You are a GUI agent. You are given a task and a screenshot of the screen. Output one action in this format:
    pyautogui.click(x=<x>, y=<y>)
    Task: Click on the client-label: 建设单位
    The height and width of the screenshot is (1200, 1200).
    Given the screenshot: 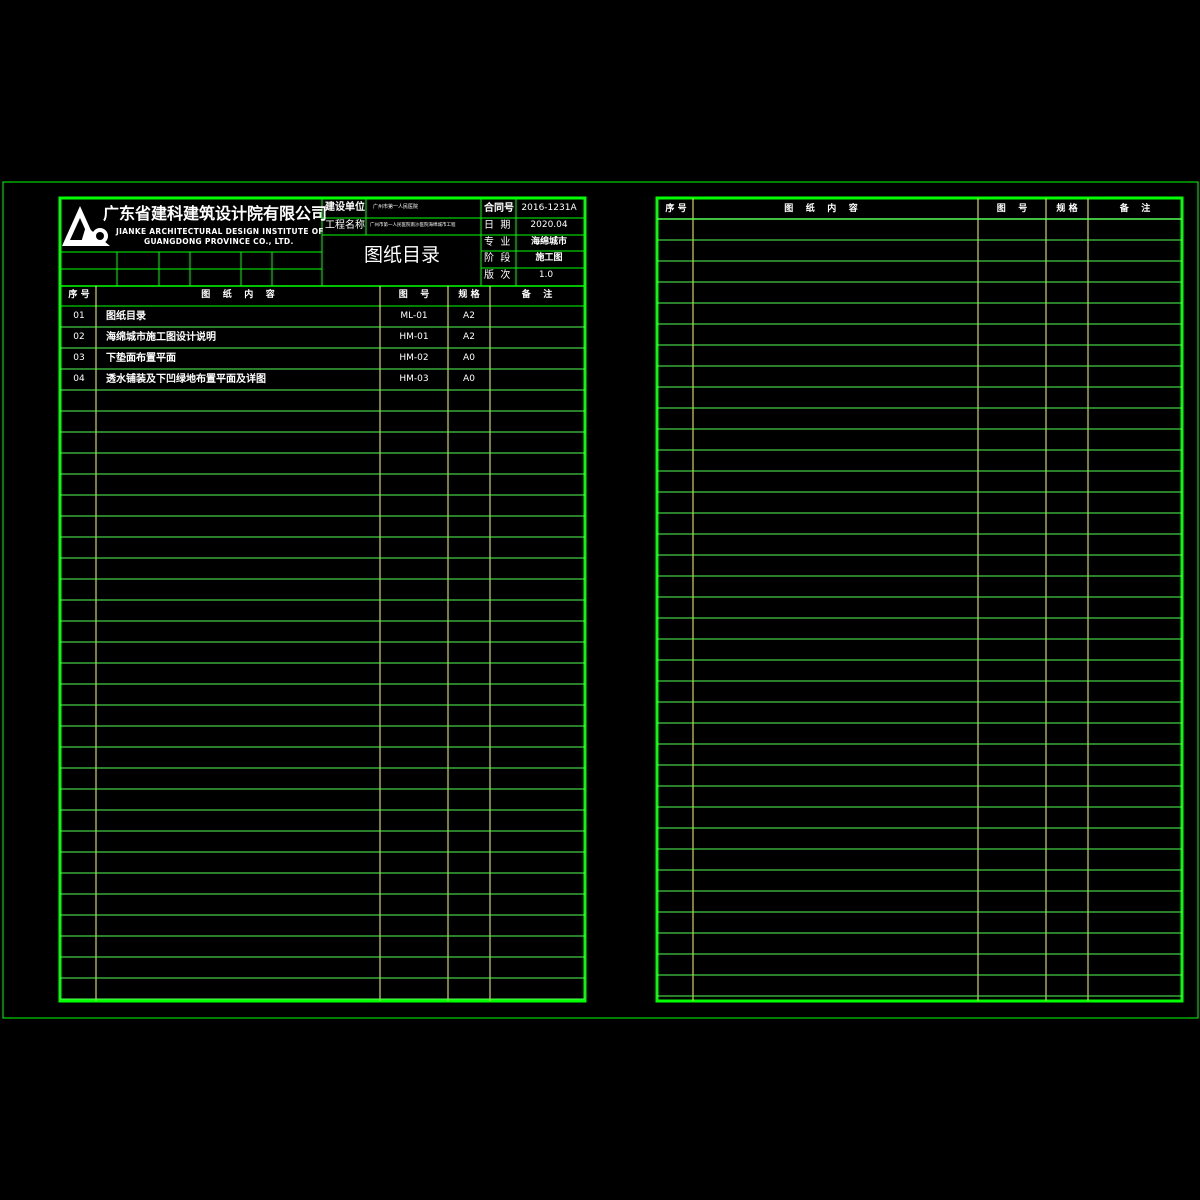 What is the action you would take?
    pyautogui.click(x=345, y=207)
    